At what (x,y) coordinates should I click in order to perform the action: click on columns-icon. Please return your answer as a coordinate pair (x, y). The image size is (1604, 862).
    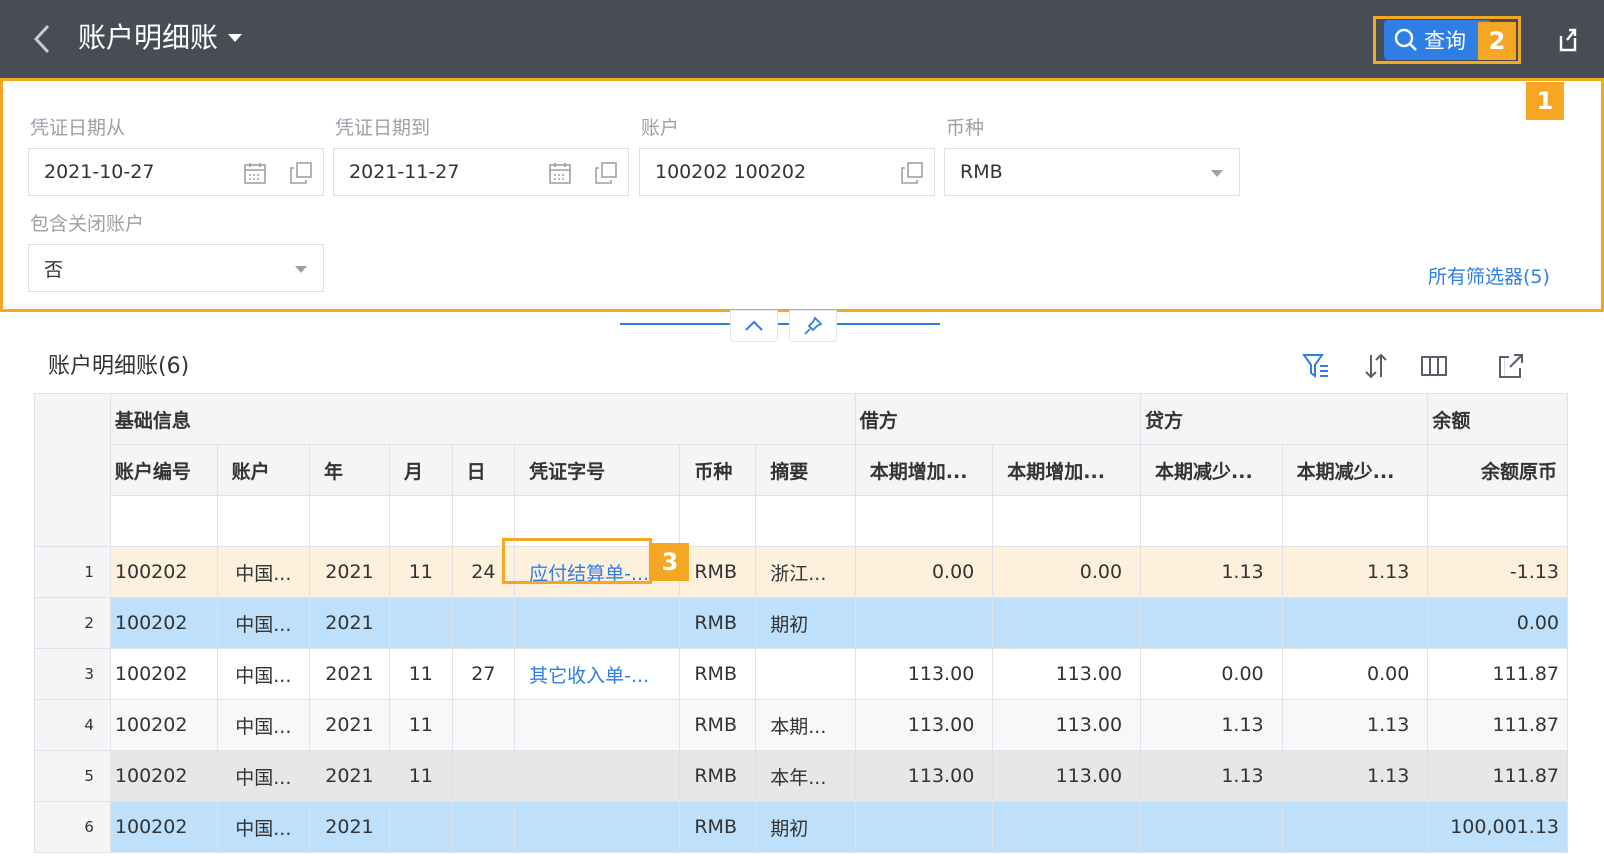
    Looking at the image, I should click on (1434, 366).